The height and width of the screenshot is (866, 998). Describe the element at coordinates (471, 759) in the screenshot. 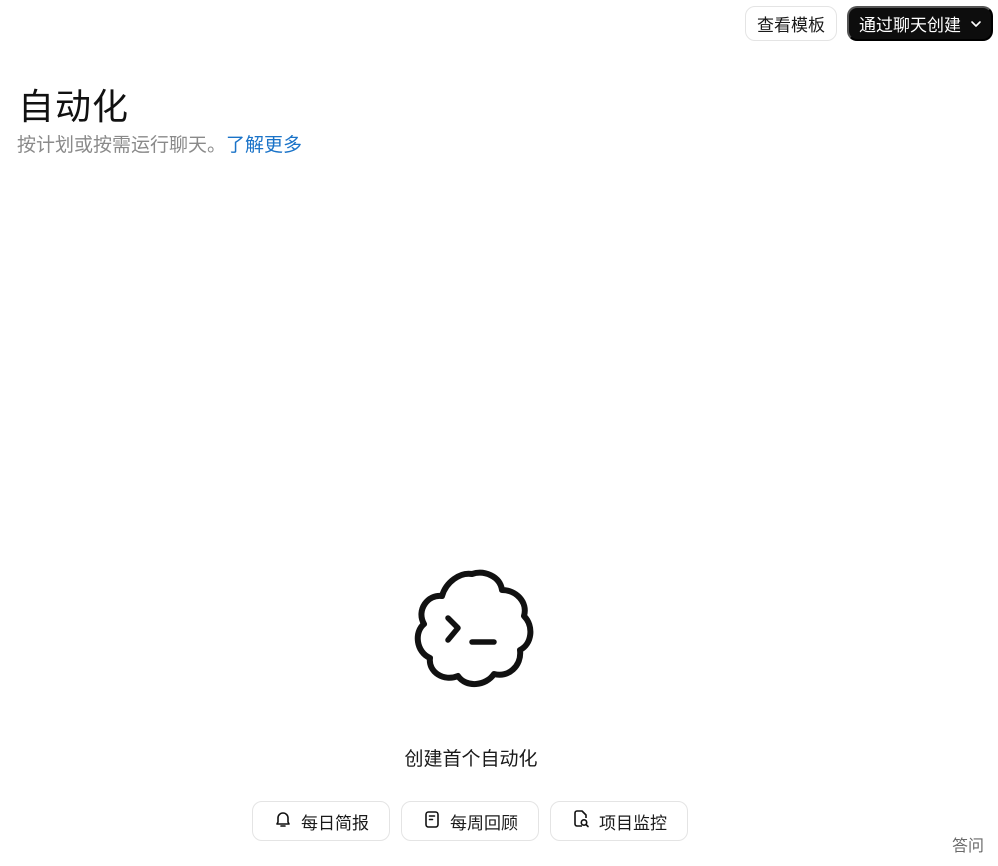

I see `empty-state-title: 创建首个自动化` at that location.